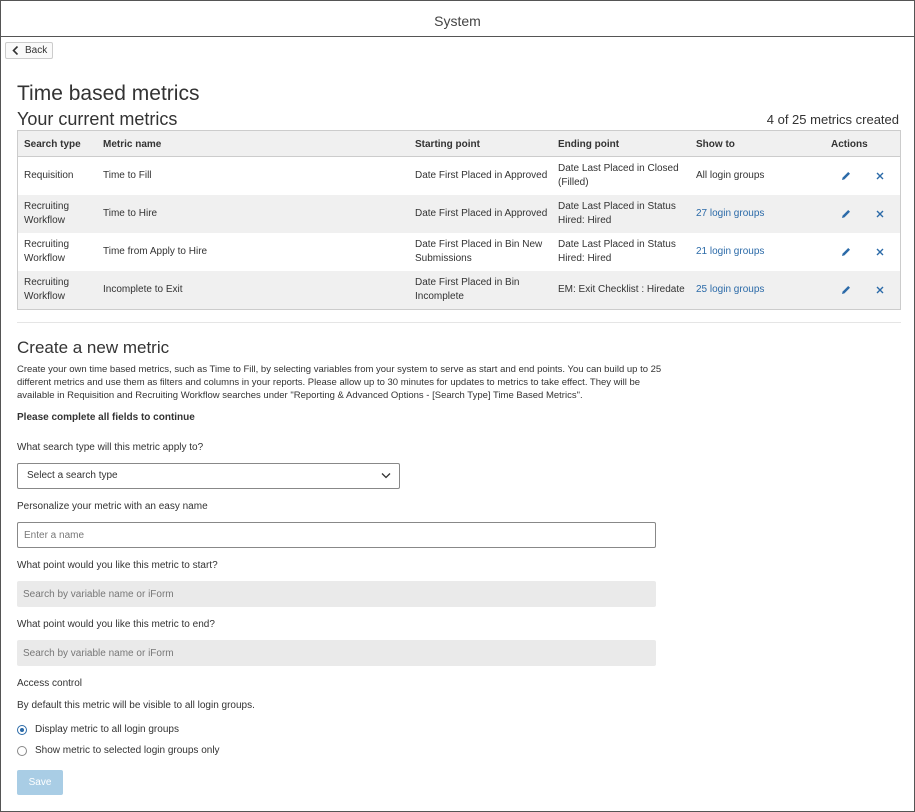 This screenshot has width=915, height=812. Describe the element at coordinates (589, 144) in the screenshot. I see `header-ending-point: Ending point` at that location.